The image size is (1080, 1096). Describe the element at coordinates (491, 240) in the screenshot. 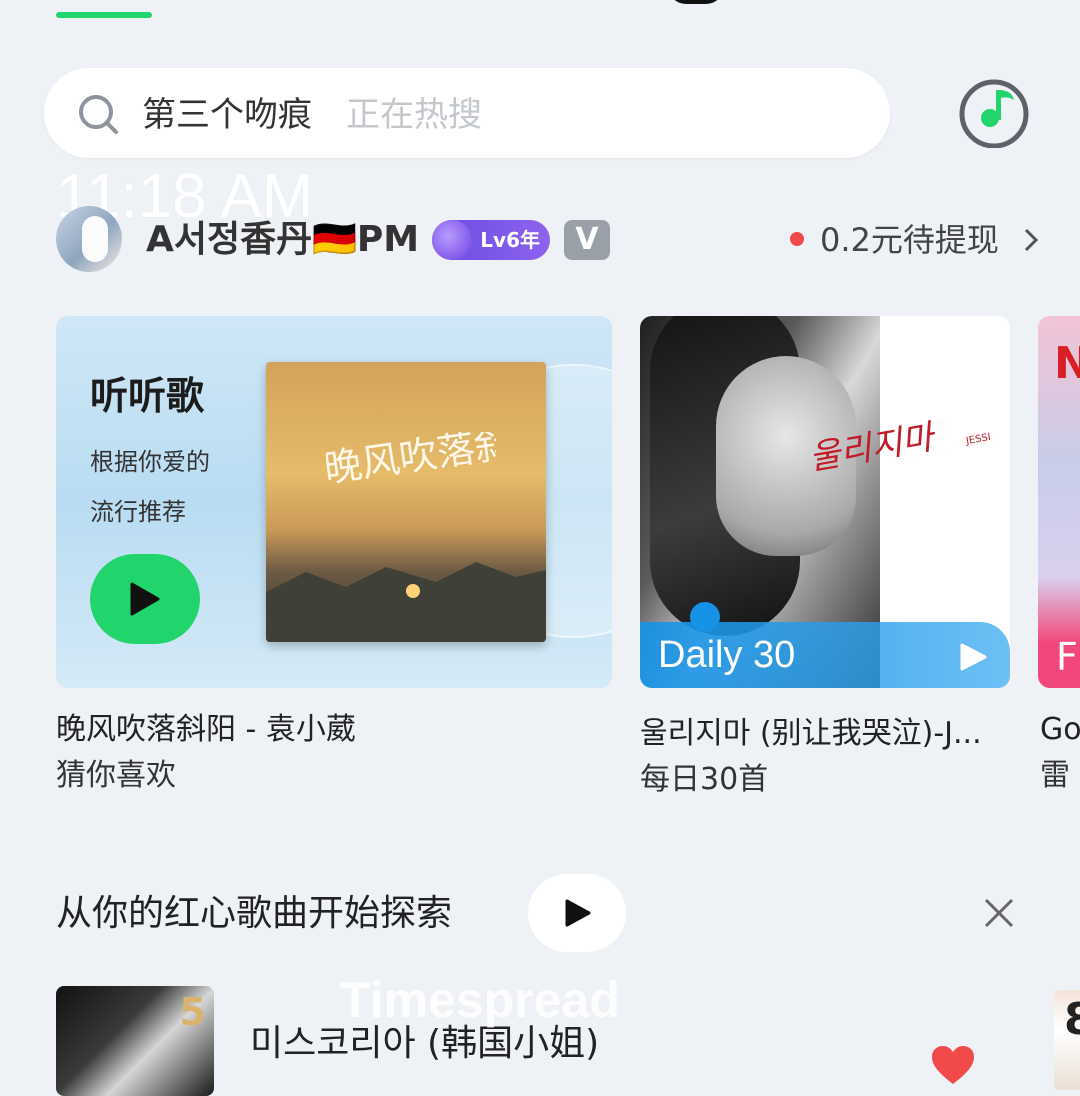

I see `level-badge: Lv6年` at that location.